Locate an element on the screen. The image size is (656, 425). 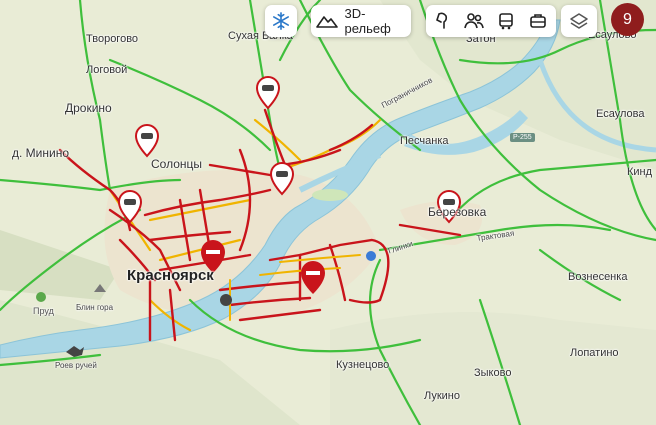
people-icon is located at coordinates (474, 21).